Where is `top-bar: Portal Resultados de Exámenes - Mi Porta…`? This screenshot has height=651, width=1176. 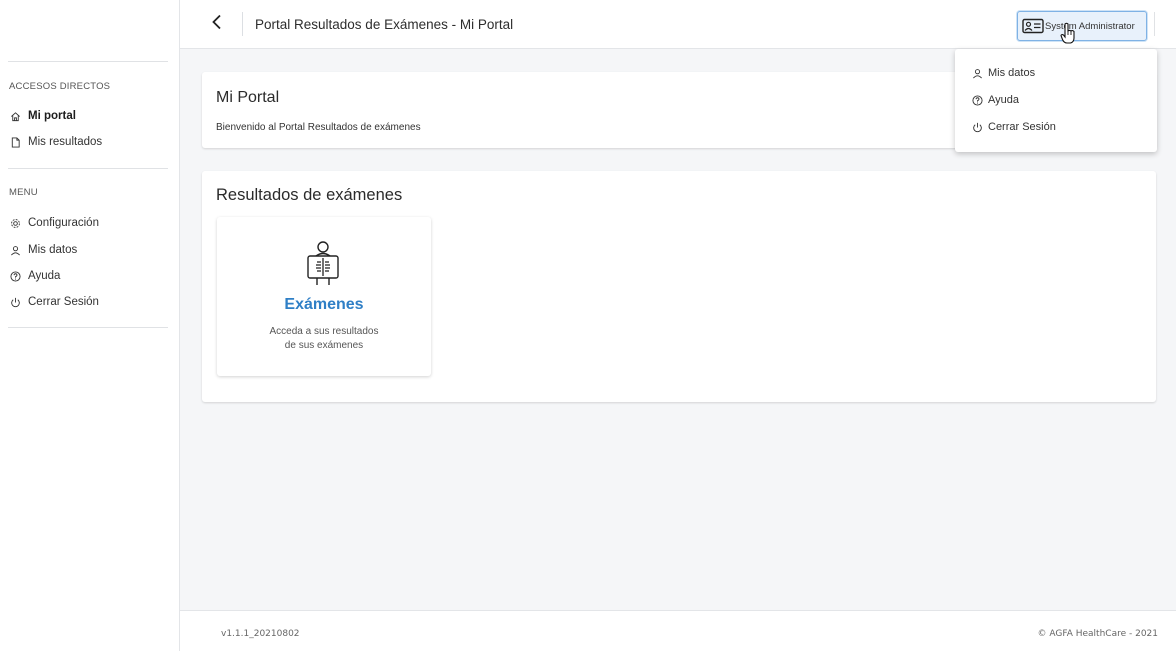 top-bar: Portal Resultados de Exámenes - Mi Porta… is located at coordinates (678, 24).